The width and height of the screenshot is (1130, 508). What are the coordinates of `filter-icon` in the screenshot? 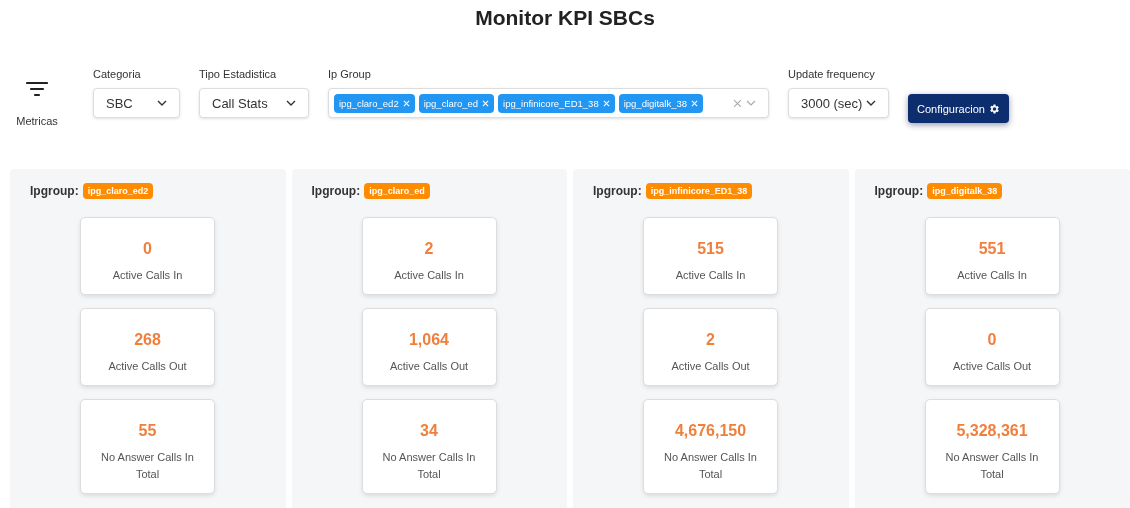 It's located at (37, 89).